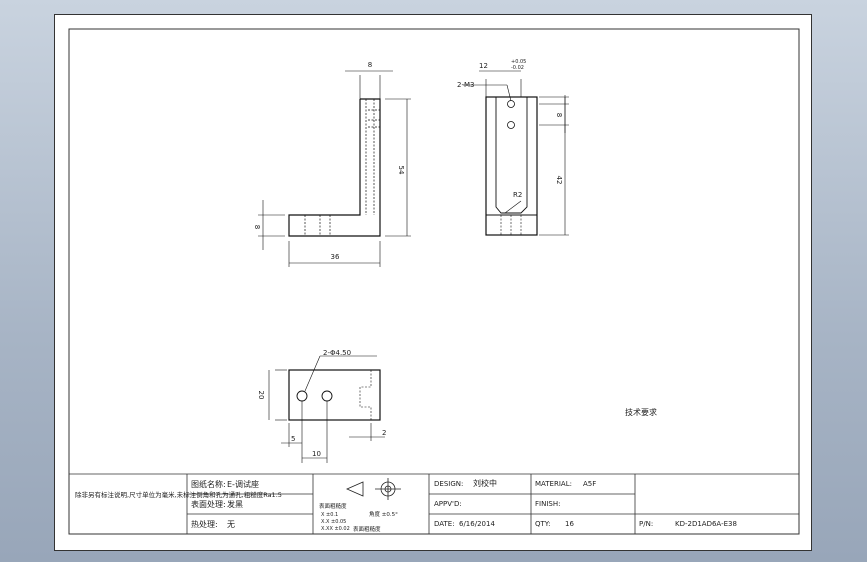  Describe the element at coordinates (543, 524) in the screenshot. I see `qty-label: QTY:` at that location.